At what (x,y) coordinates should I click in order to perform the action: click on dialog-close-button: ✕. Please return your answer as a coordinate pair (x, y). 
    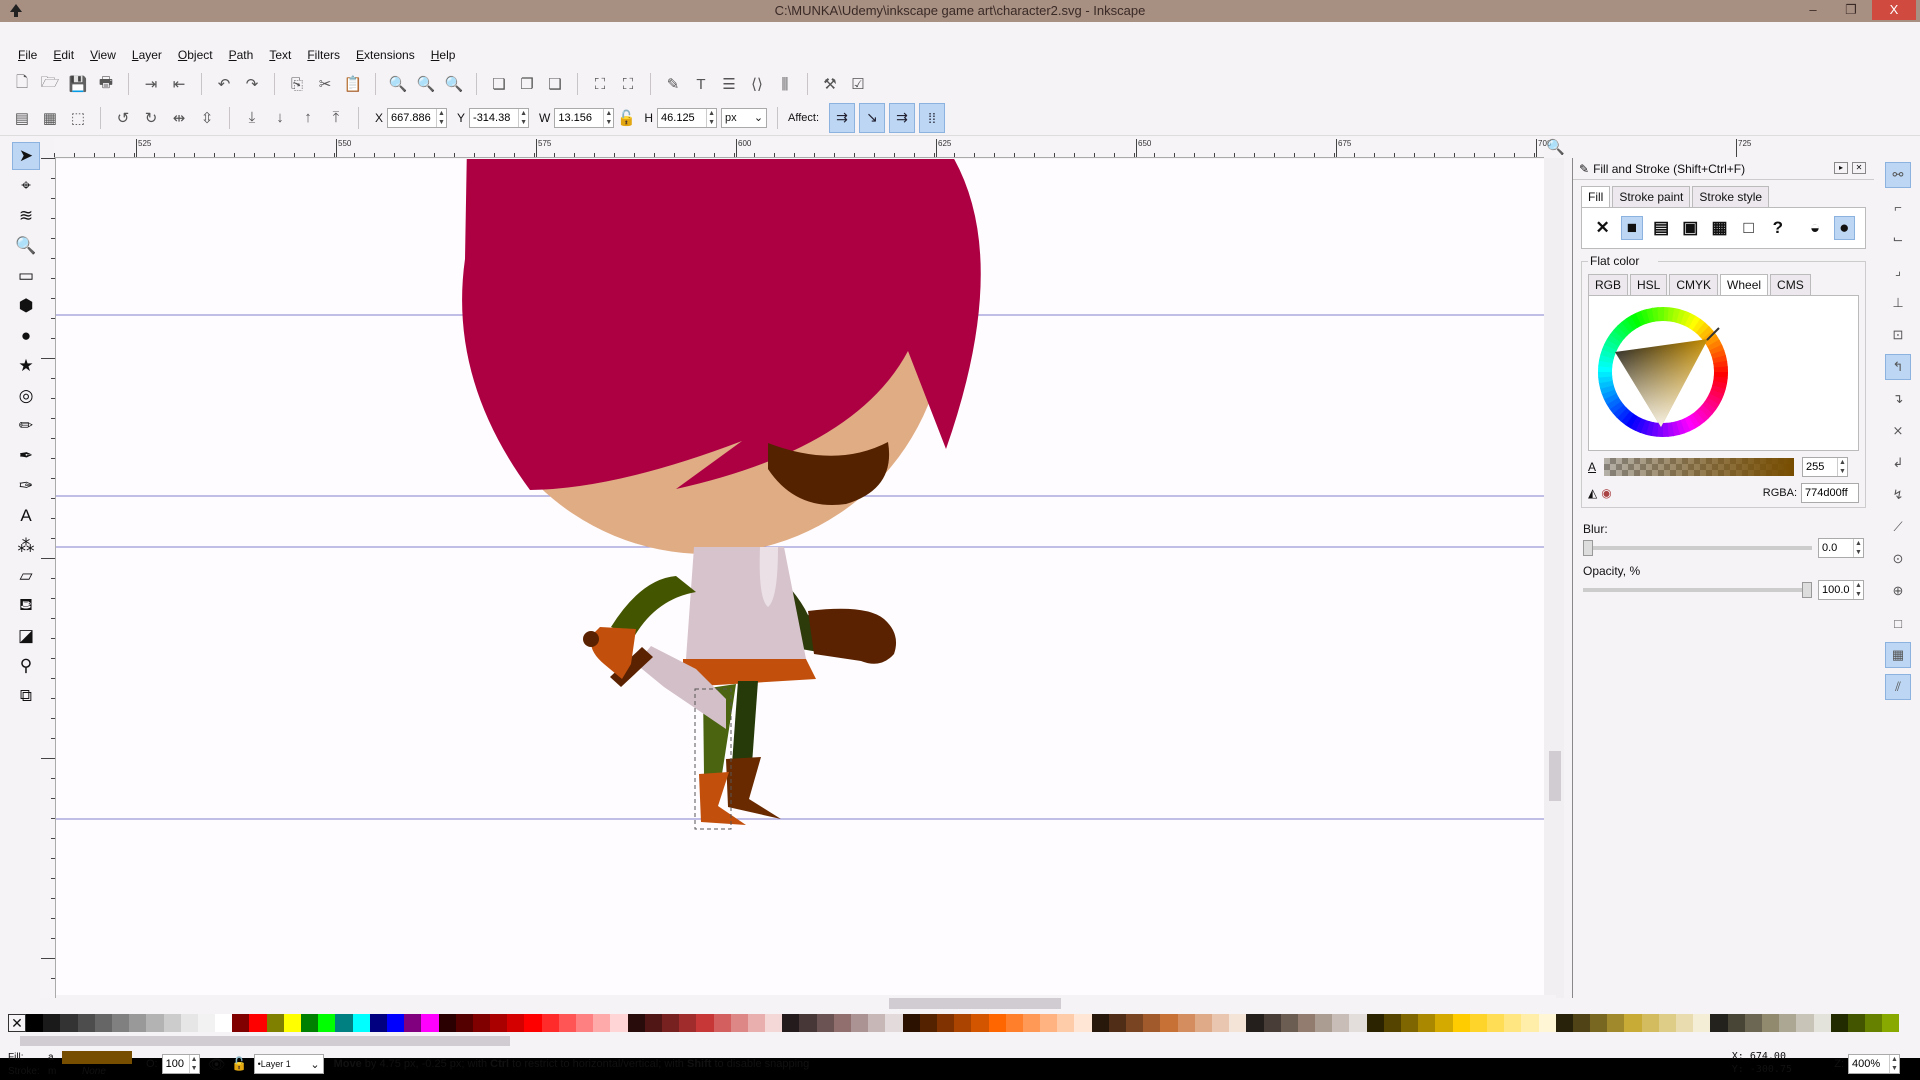
    Looking at the image, I should click on (1859, 168).